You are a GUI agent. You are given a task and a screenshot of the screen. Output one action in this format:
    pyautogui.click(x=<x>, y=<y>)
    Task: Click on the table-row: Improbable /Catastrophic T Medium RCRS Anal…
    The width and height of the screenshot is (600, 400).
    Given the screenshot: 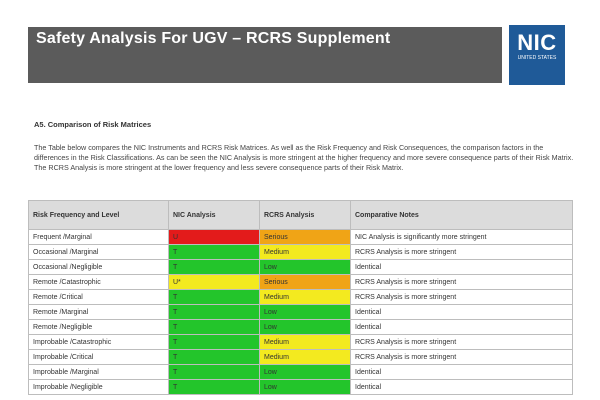 What is the action you would take?
    pyautogui.click(x=300, y=342)
    